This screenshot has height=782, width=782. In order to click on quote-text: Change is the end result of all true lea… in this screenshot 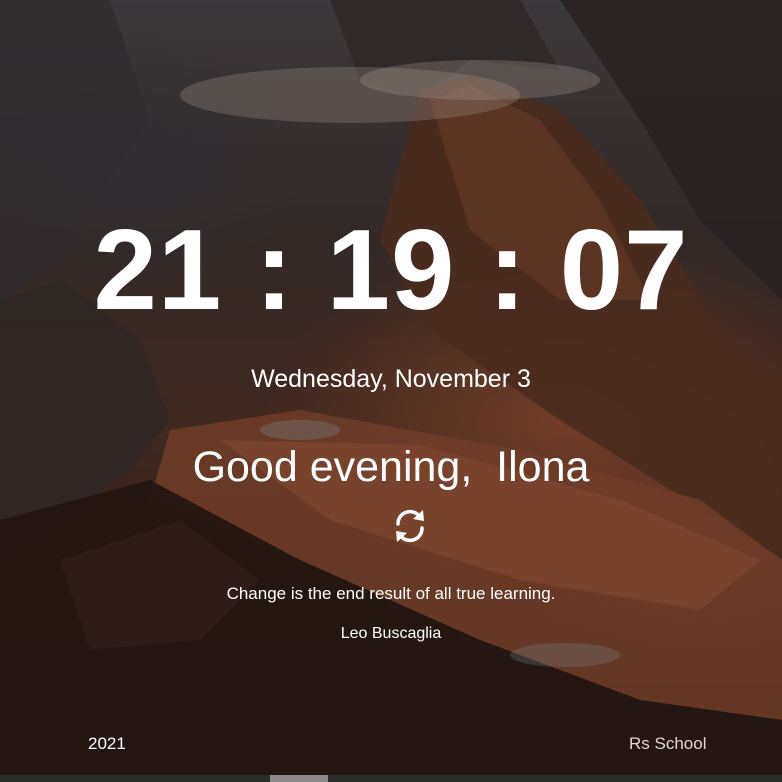, I will do `click(391, 593)`.